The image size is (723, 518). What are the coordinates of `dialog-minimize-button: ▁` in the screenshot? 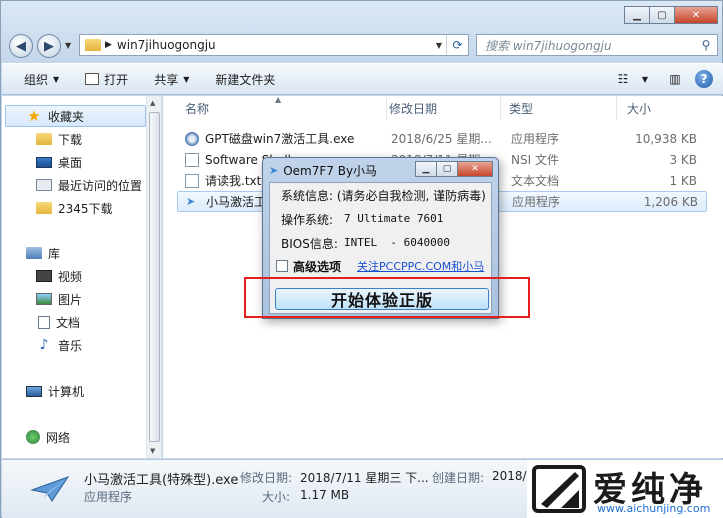 It's located at (426, 169).